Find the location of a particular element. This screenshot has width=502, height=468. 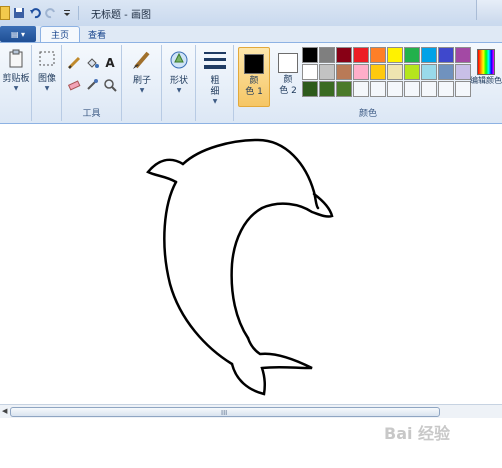

color-picker-icon is located at coordinates (92, 85).